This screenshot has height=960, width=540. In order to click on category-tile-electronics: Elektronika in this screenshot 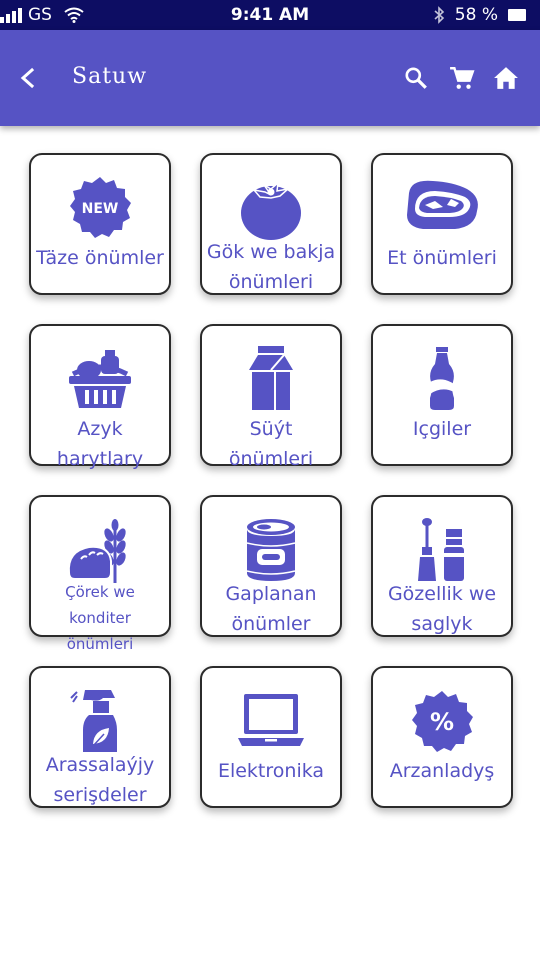, I will do `click(271, 737)`.